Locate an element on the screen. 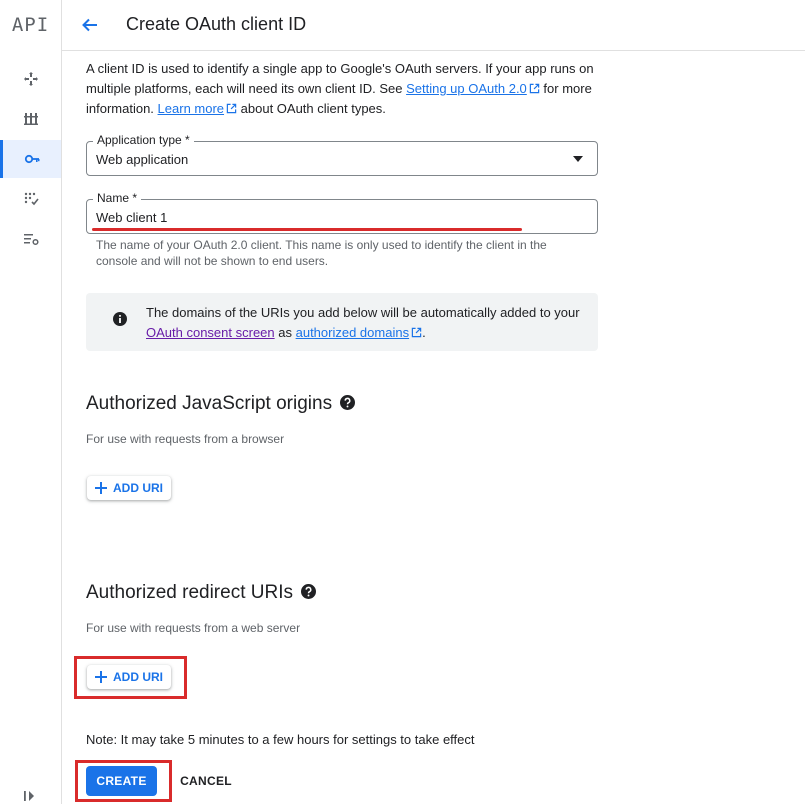 This screenshot has height=804, width=805. learn-more-link: Learn more is located at coordinates (191, 108).